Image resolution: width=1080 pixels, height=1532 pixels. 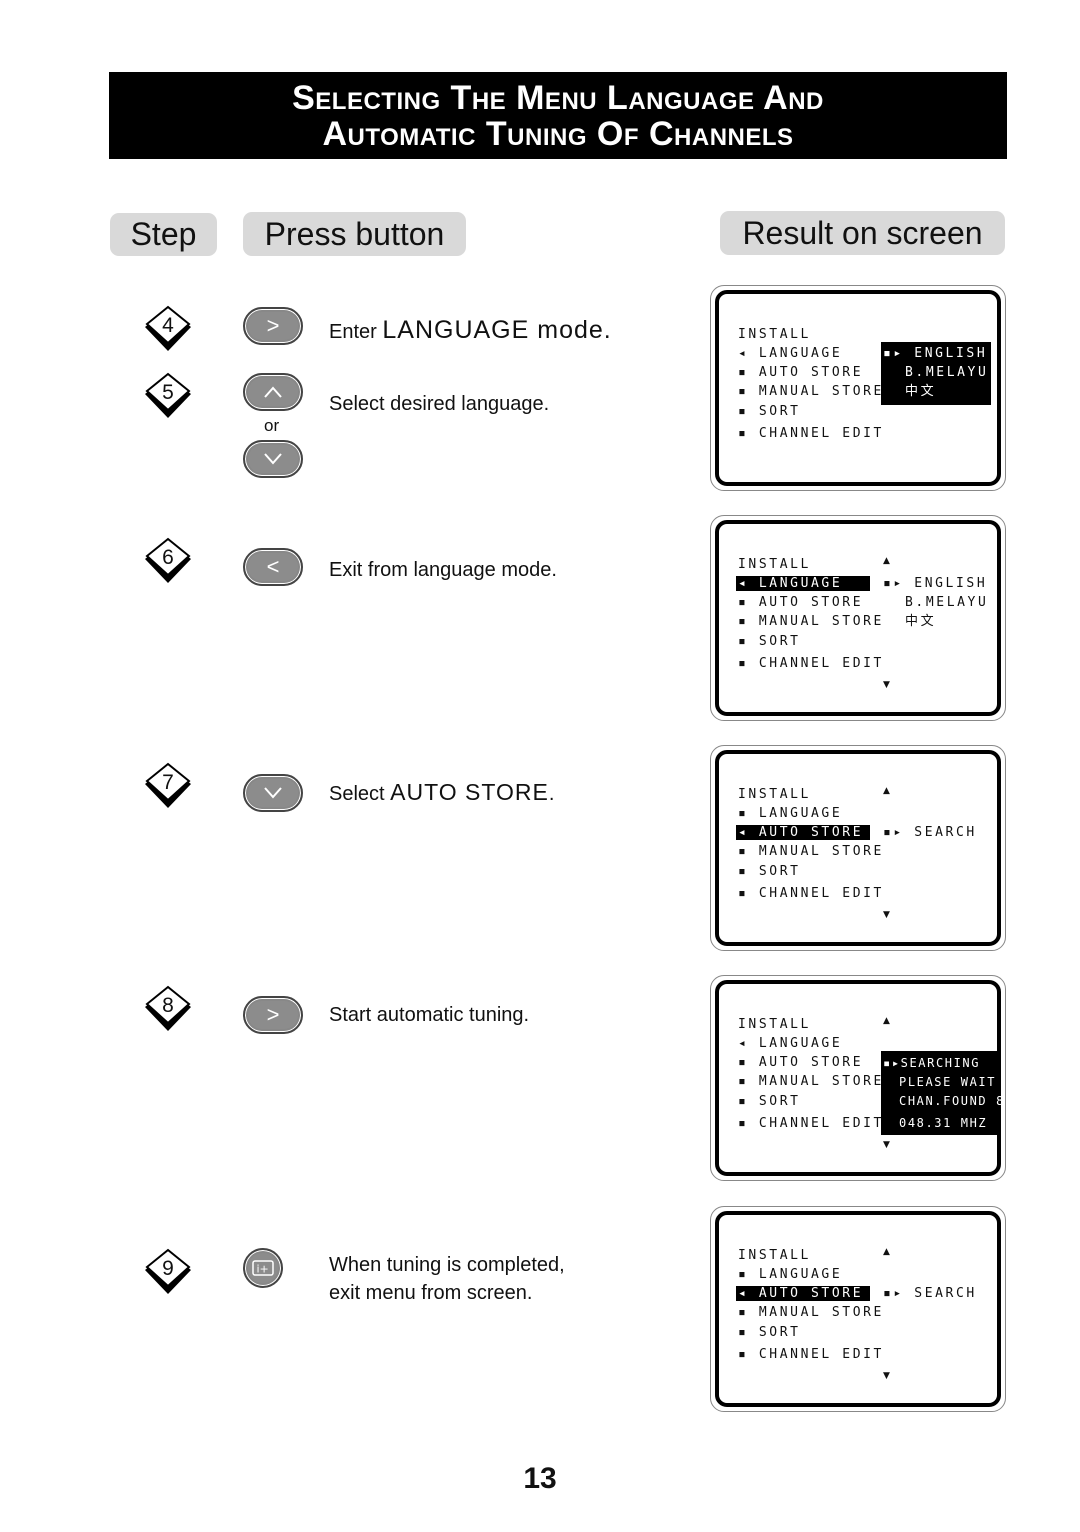 I want to click on right-arrow-button: >, so click(x=273, y=326).